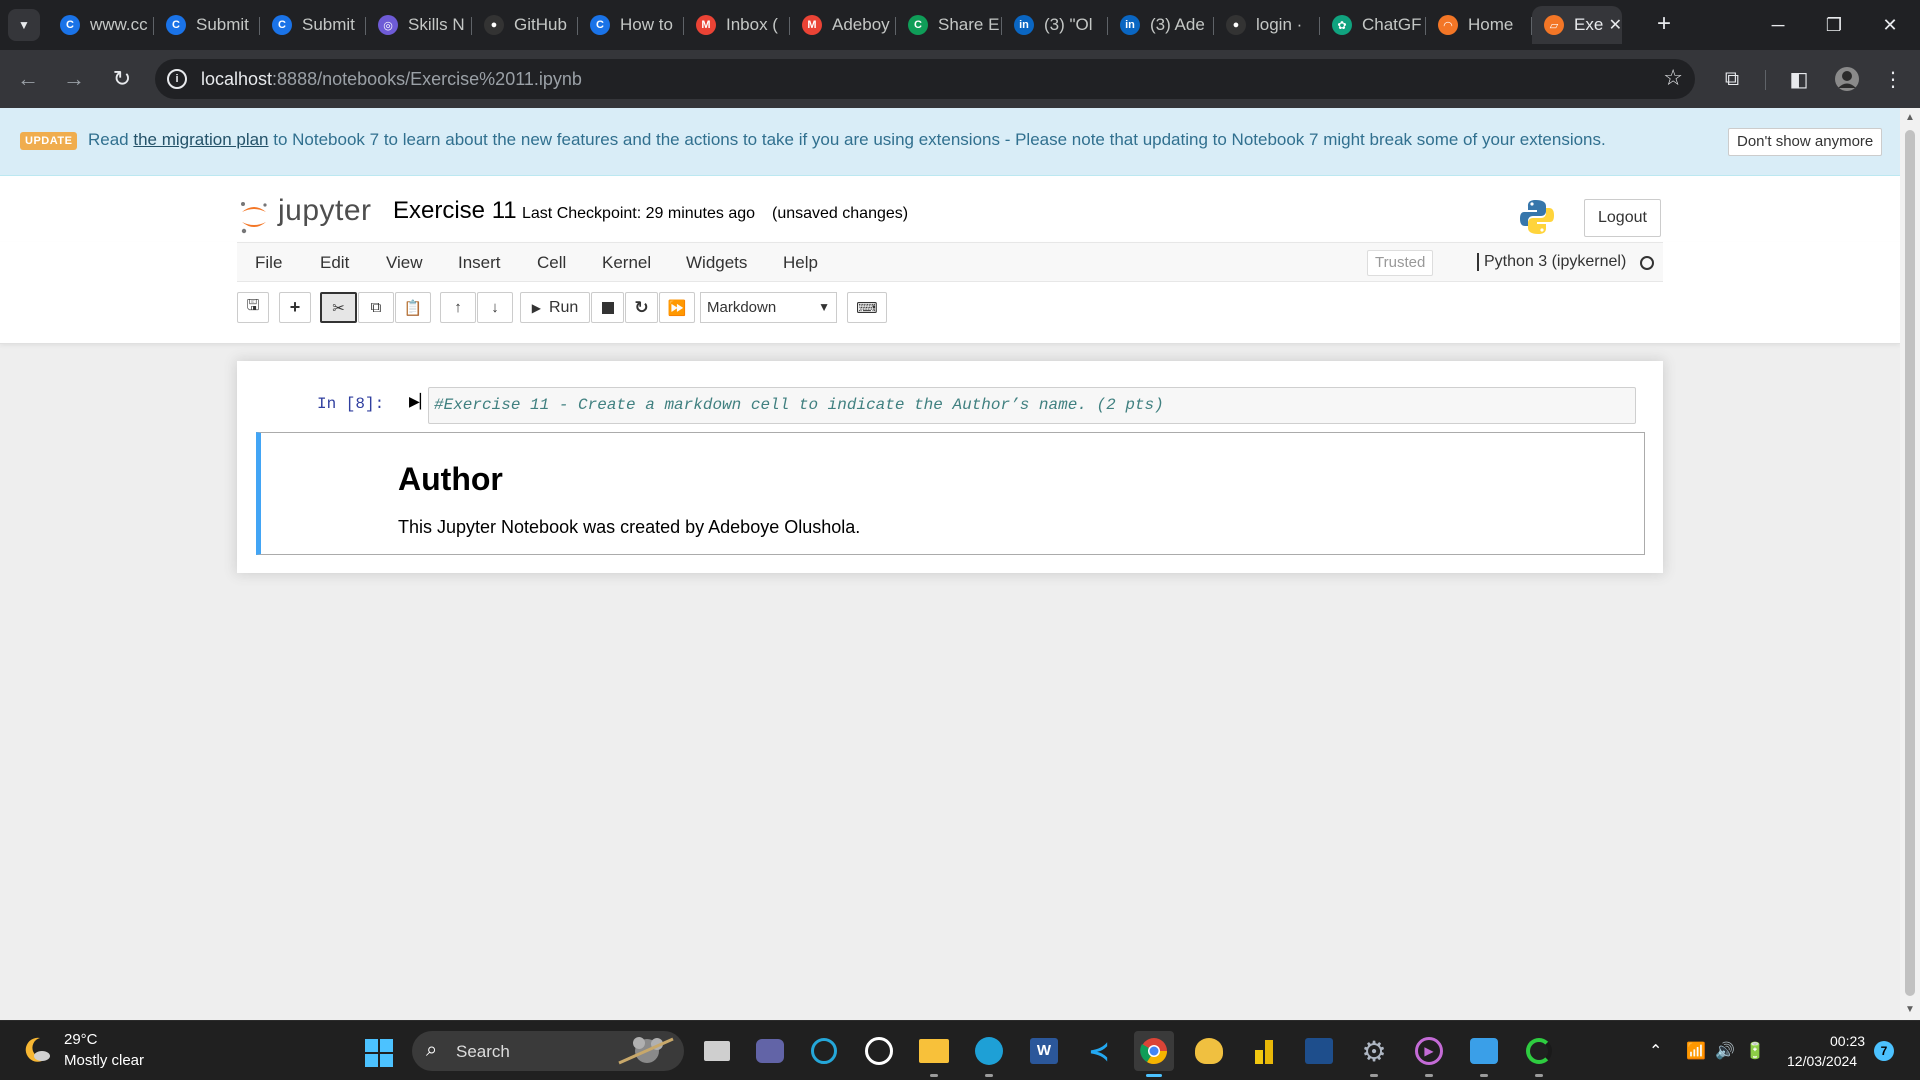 The width and height of the screenshot is (1920, 1080). What do you see at coordinates (1373, 25) in the screenshot?
I see `browser-tab: ✿ ChatGF` at bounding box center [1373, 25].